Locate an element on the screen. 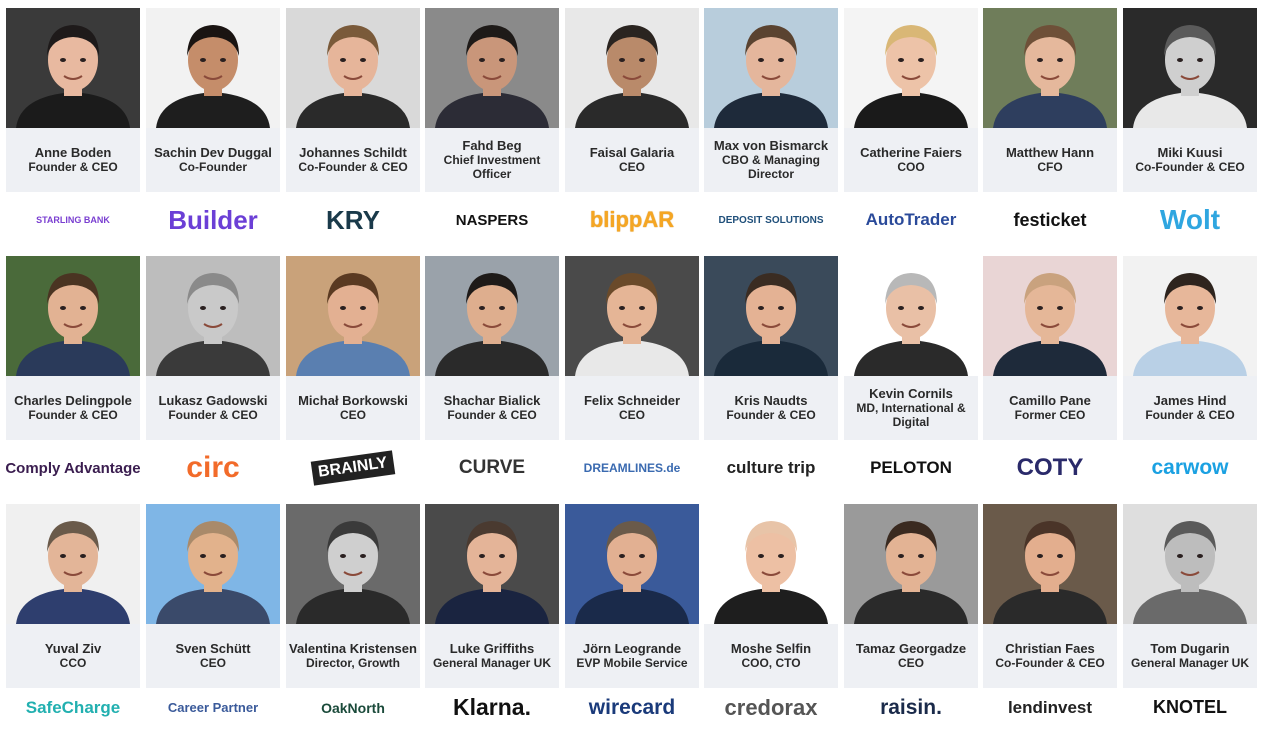 The height and width of the screenshot is (731, 1263). company-name: COTY is located at coordinates (1050, 467).